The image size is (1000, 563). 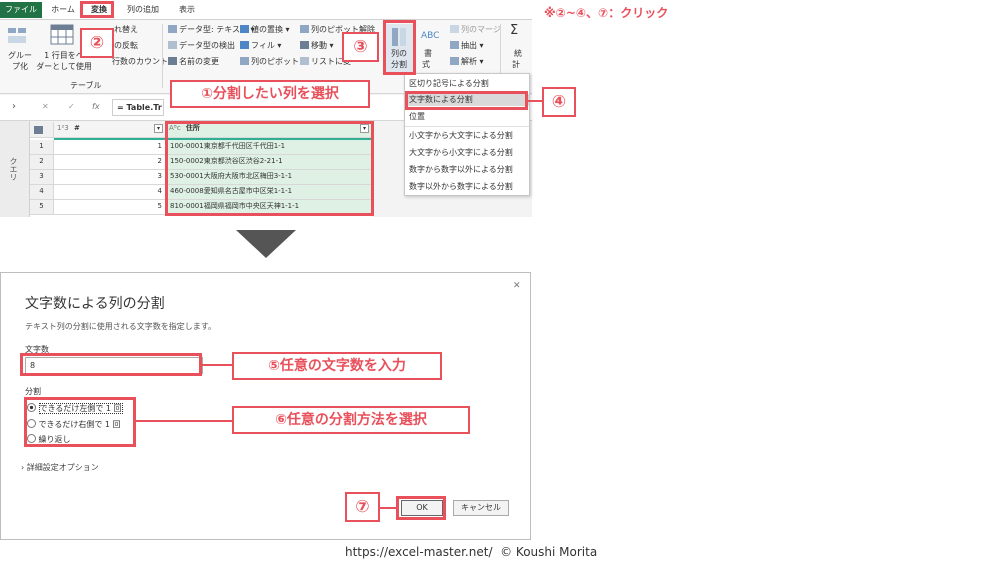 What do you see at coordinates (71, 107) in the screenshot?
I see `confirm-formula-icon: ✓` at bounding box center [71, 107].